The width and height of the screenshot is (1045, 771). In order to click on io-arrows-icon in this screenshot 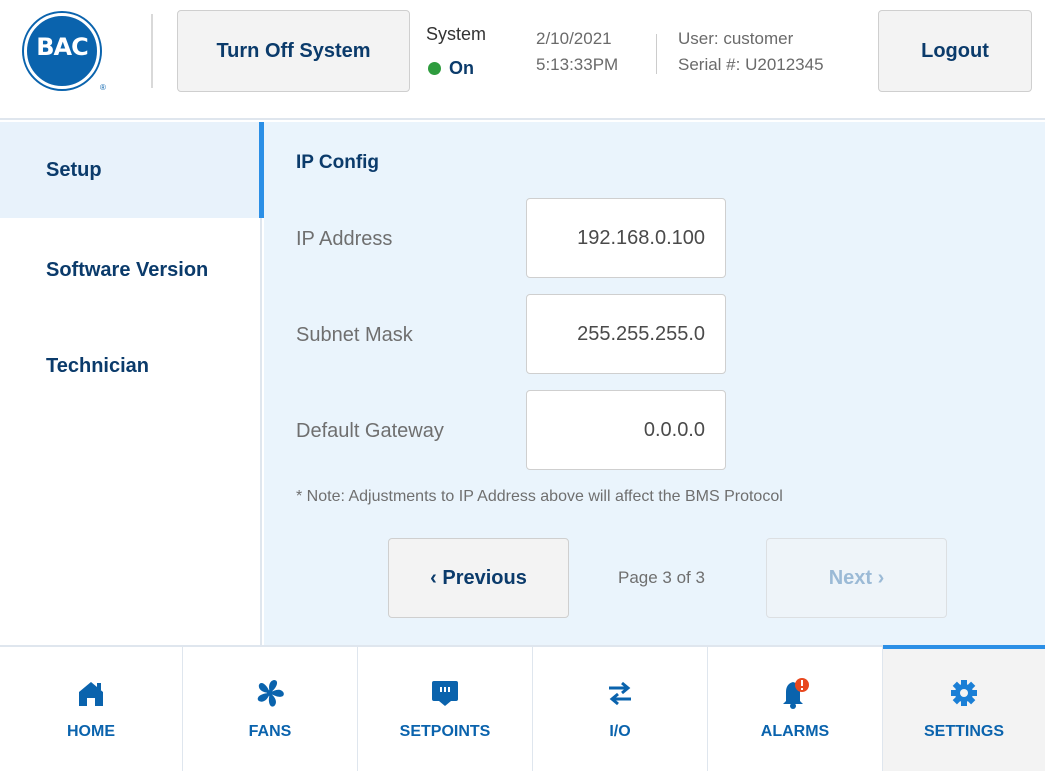, I will do `click(620, 693)`.